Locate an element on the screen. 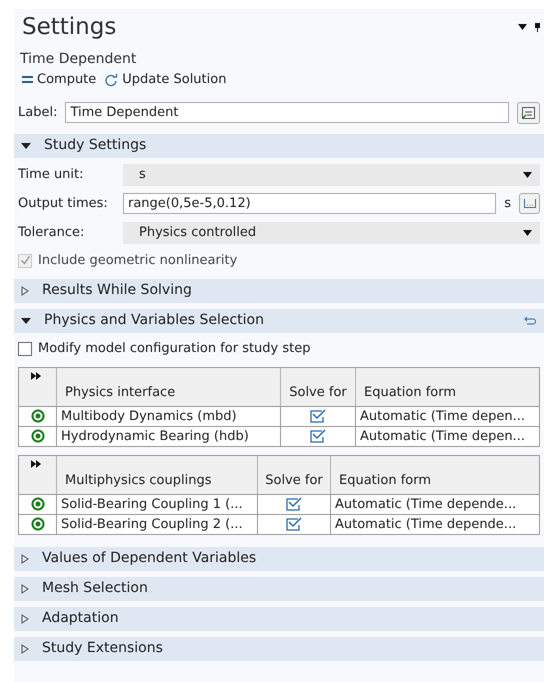 This screenshot has height=682, width=544. label-options-button is located at coordinates (528, 113).